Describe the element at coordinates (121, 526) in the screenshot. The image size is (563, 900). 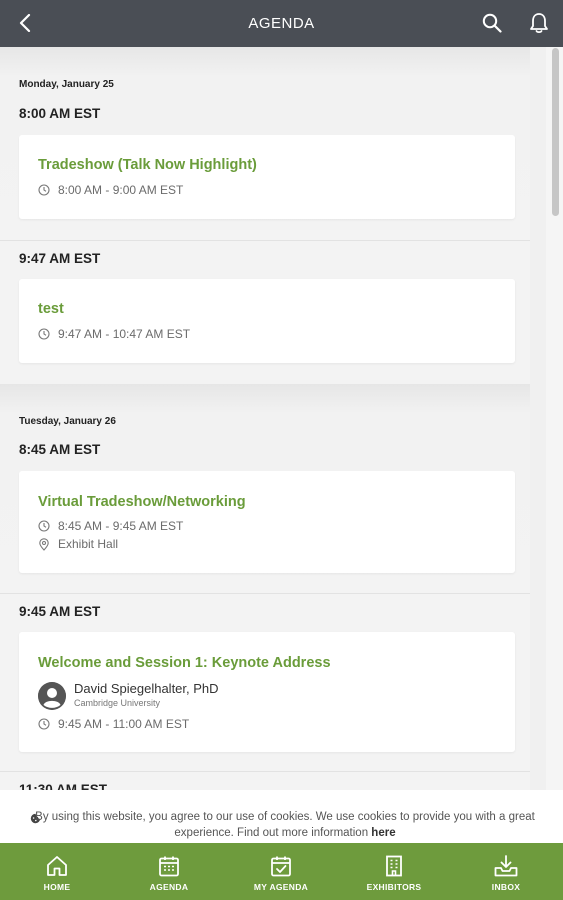
I see `session-time-text: 8:45 AM - 9:45 AM EST` at that location.